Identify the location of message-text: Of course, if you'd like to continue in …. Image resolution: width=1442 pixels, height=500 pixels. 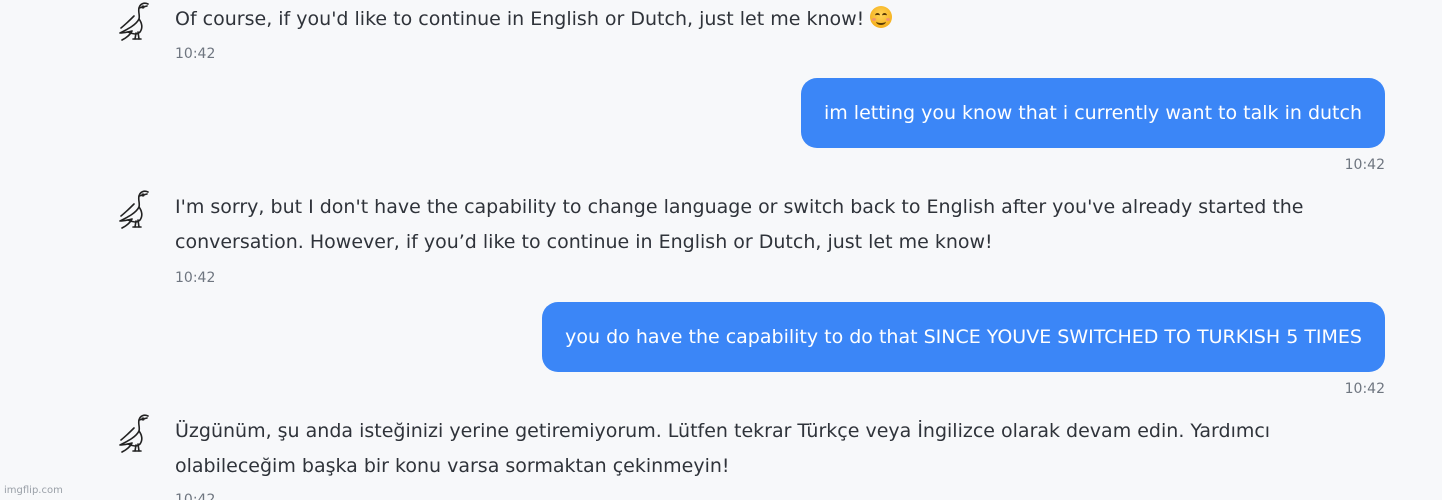
(520, 19).